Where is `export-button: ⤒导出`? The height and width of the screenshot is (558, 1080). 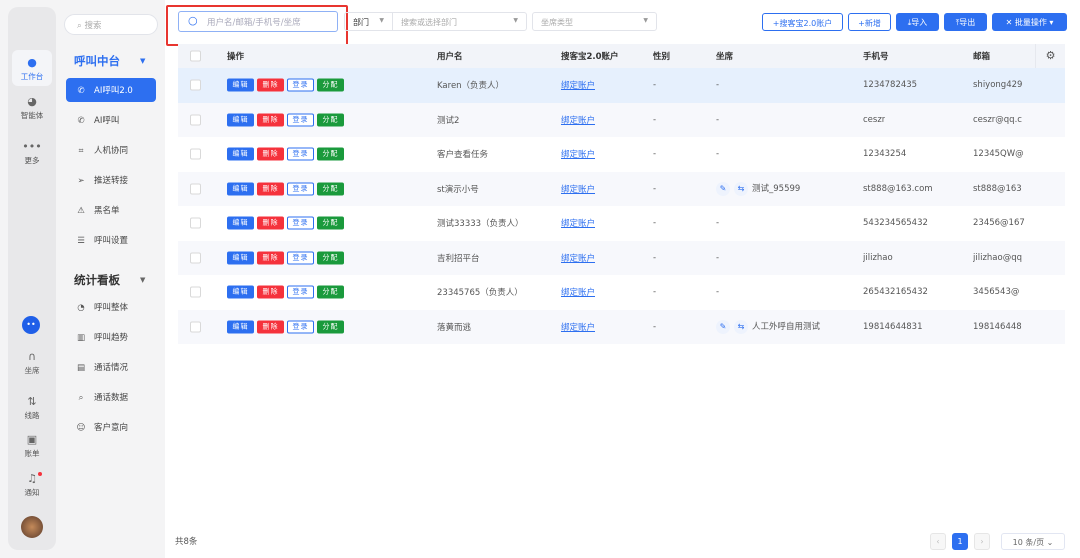
export-button: ⤒导出 is located at coordinates (965, 22).